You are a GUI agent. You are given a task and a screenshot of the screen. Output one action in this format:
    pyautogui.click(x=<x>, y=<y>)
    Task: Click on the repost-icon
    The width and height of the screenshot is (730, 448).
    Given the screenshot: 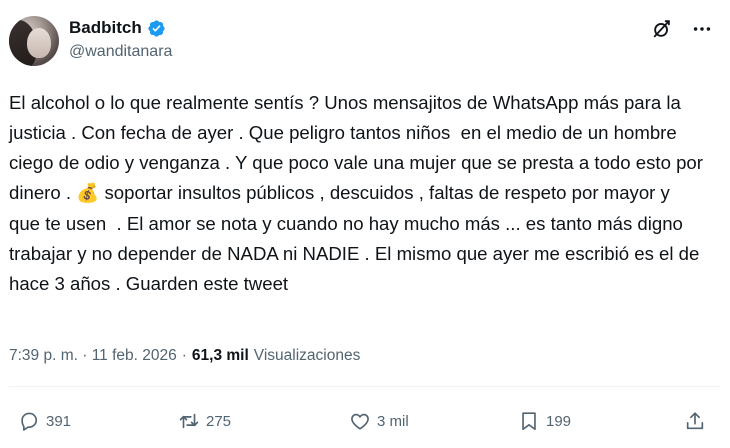 What is the action you would take?
    pyautogui.click(x=189, y=421)
    